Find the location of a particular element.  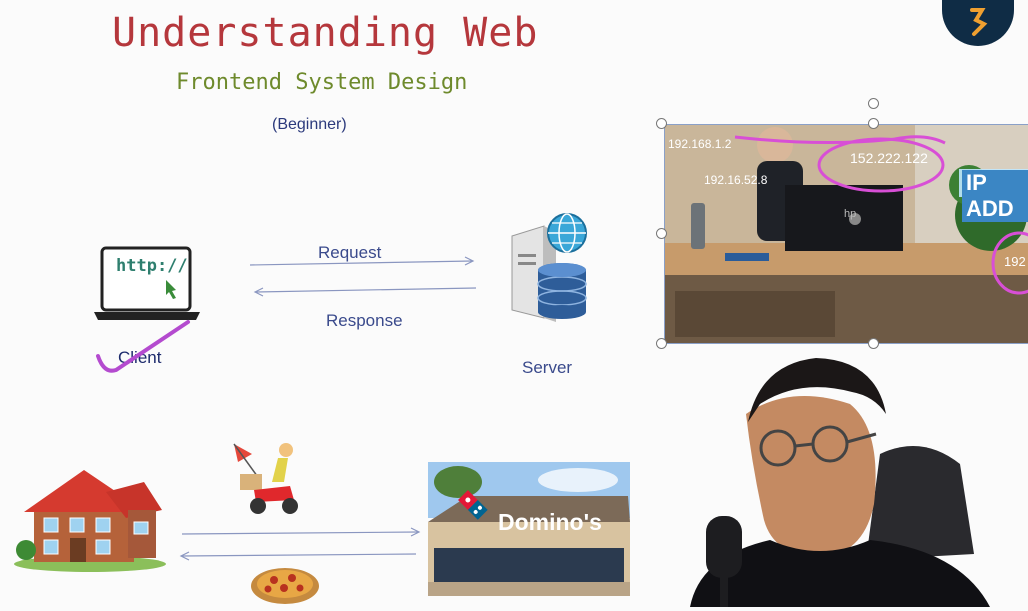

slide-level: (Beginner) is located at coordinates (309, 124).